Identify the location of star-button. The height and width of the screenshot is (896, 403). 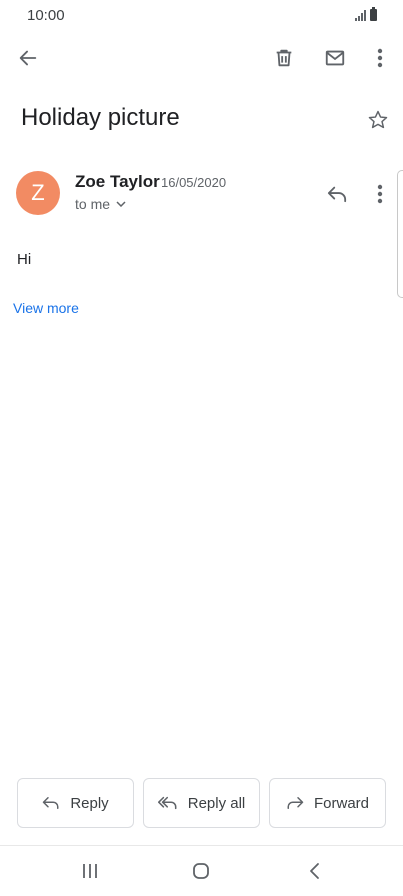
(378, 120).